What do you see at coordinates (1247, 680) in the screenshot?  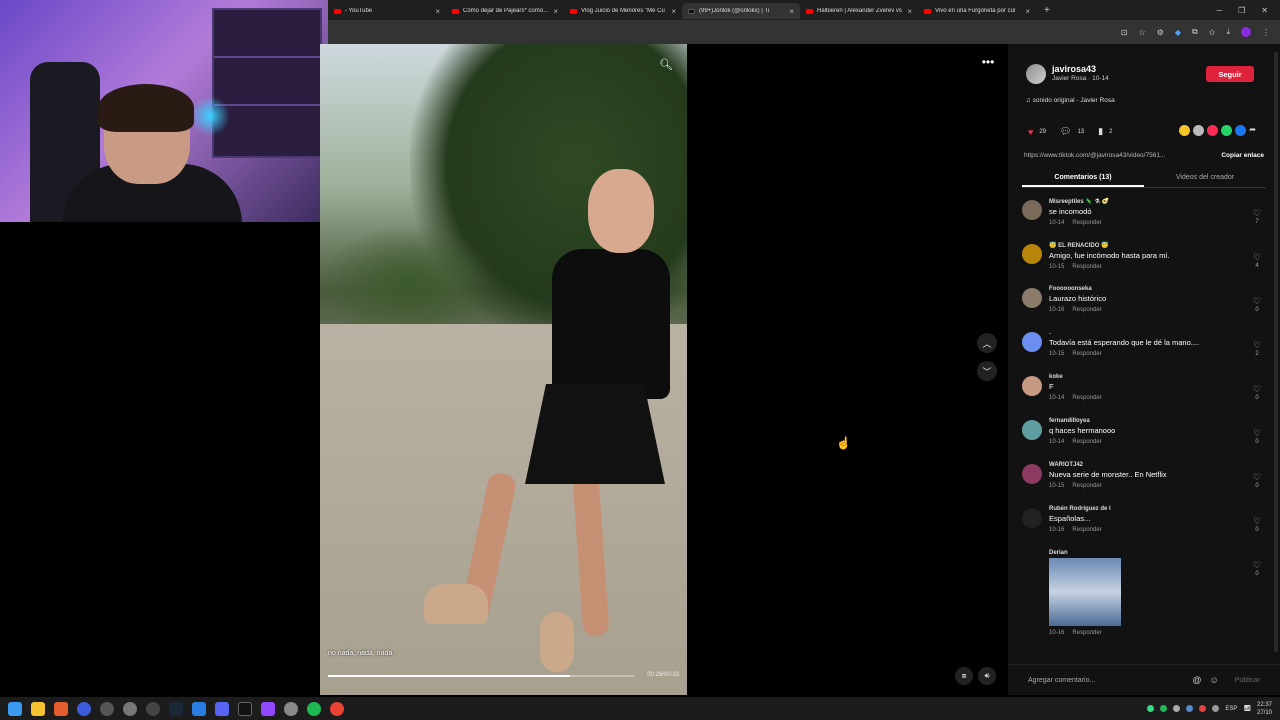 I see `post-button: Publicar` at bounding box center [1247, 680].